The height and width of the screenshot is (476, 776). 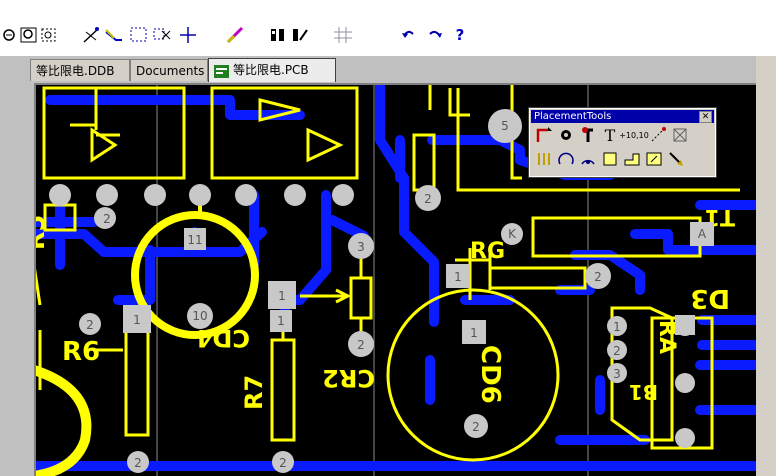 I want to click on zoom-area-icon, so click(x=29, y=35).